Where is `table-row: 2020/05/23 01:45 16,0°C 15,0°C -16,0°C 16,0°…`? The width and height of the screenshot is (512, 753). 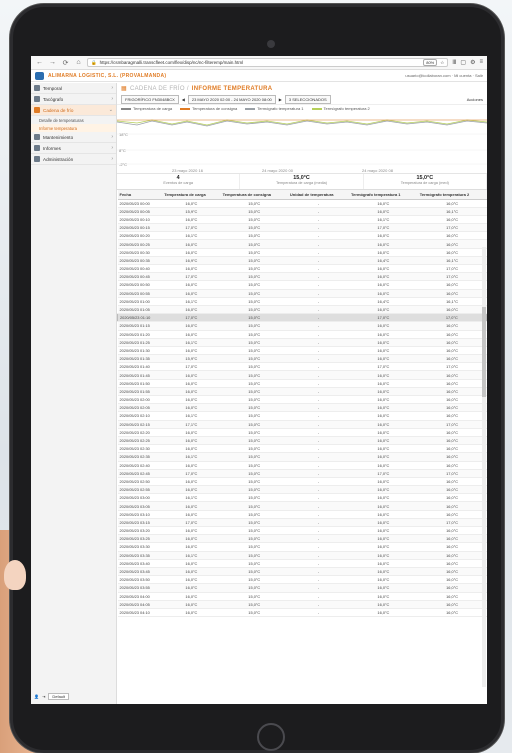 table-row: 2020/05/23 01:45 16,0°C 15,0°C -16,0°C 16,0°… is located at coordinates (302, 375).